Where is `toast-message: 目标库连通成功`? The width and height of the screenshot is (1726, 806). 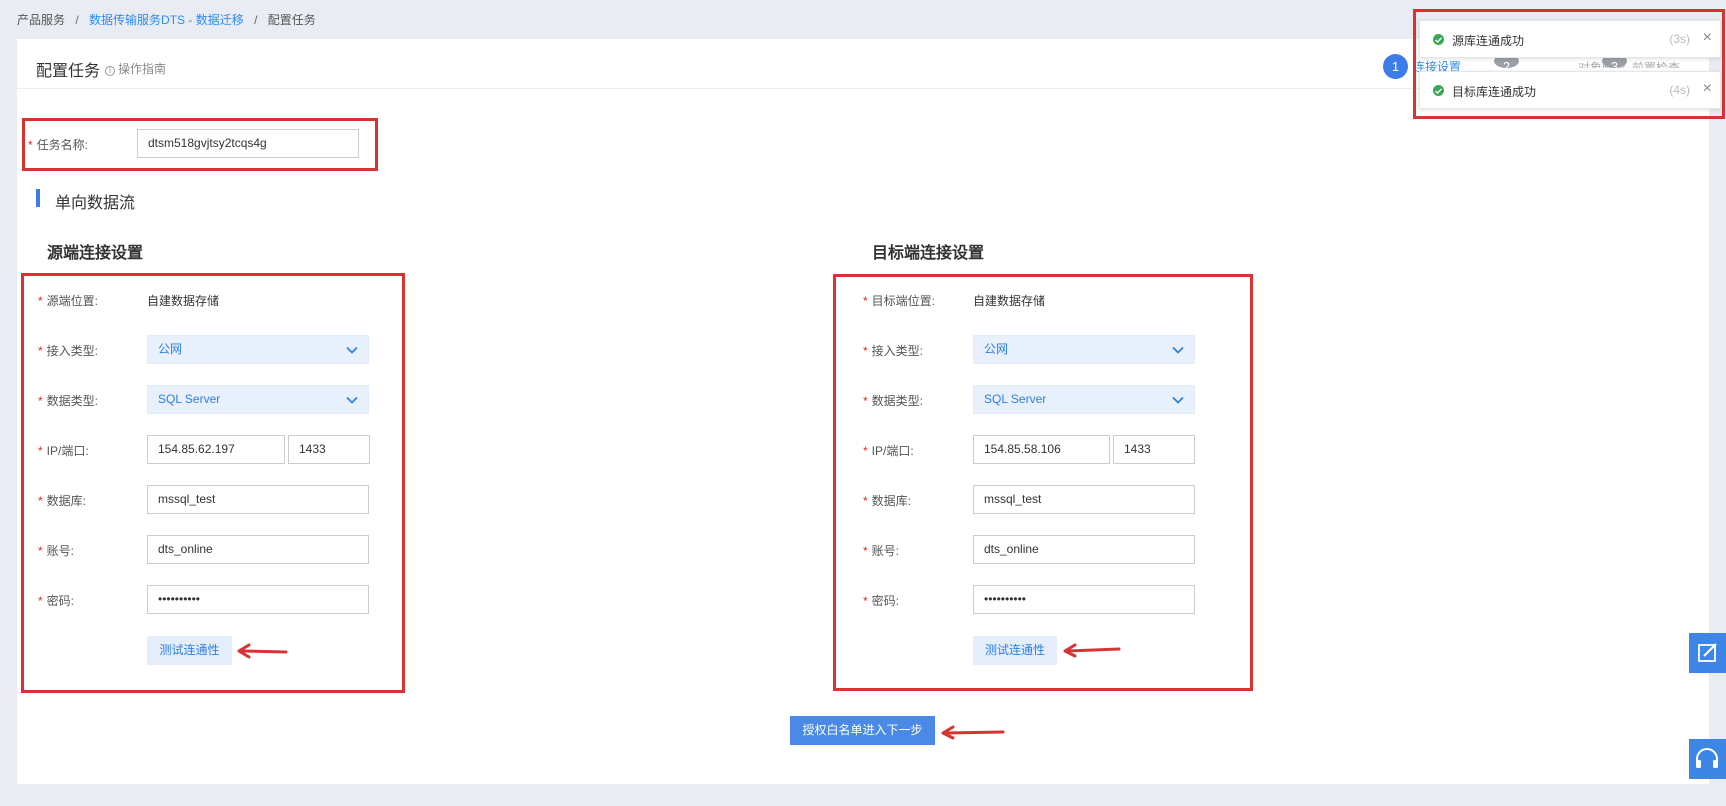 toast-message: 目标库连通成功 is located at coordinates (1494, 92).